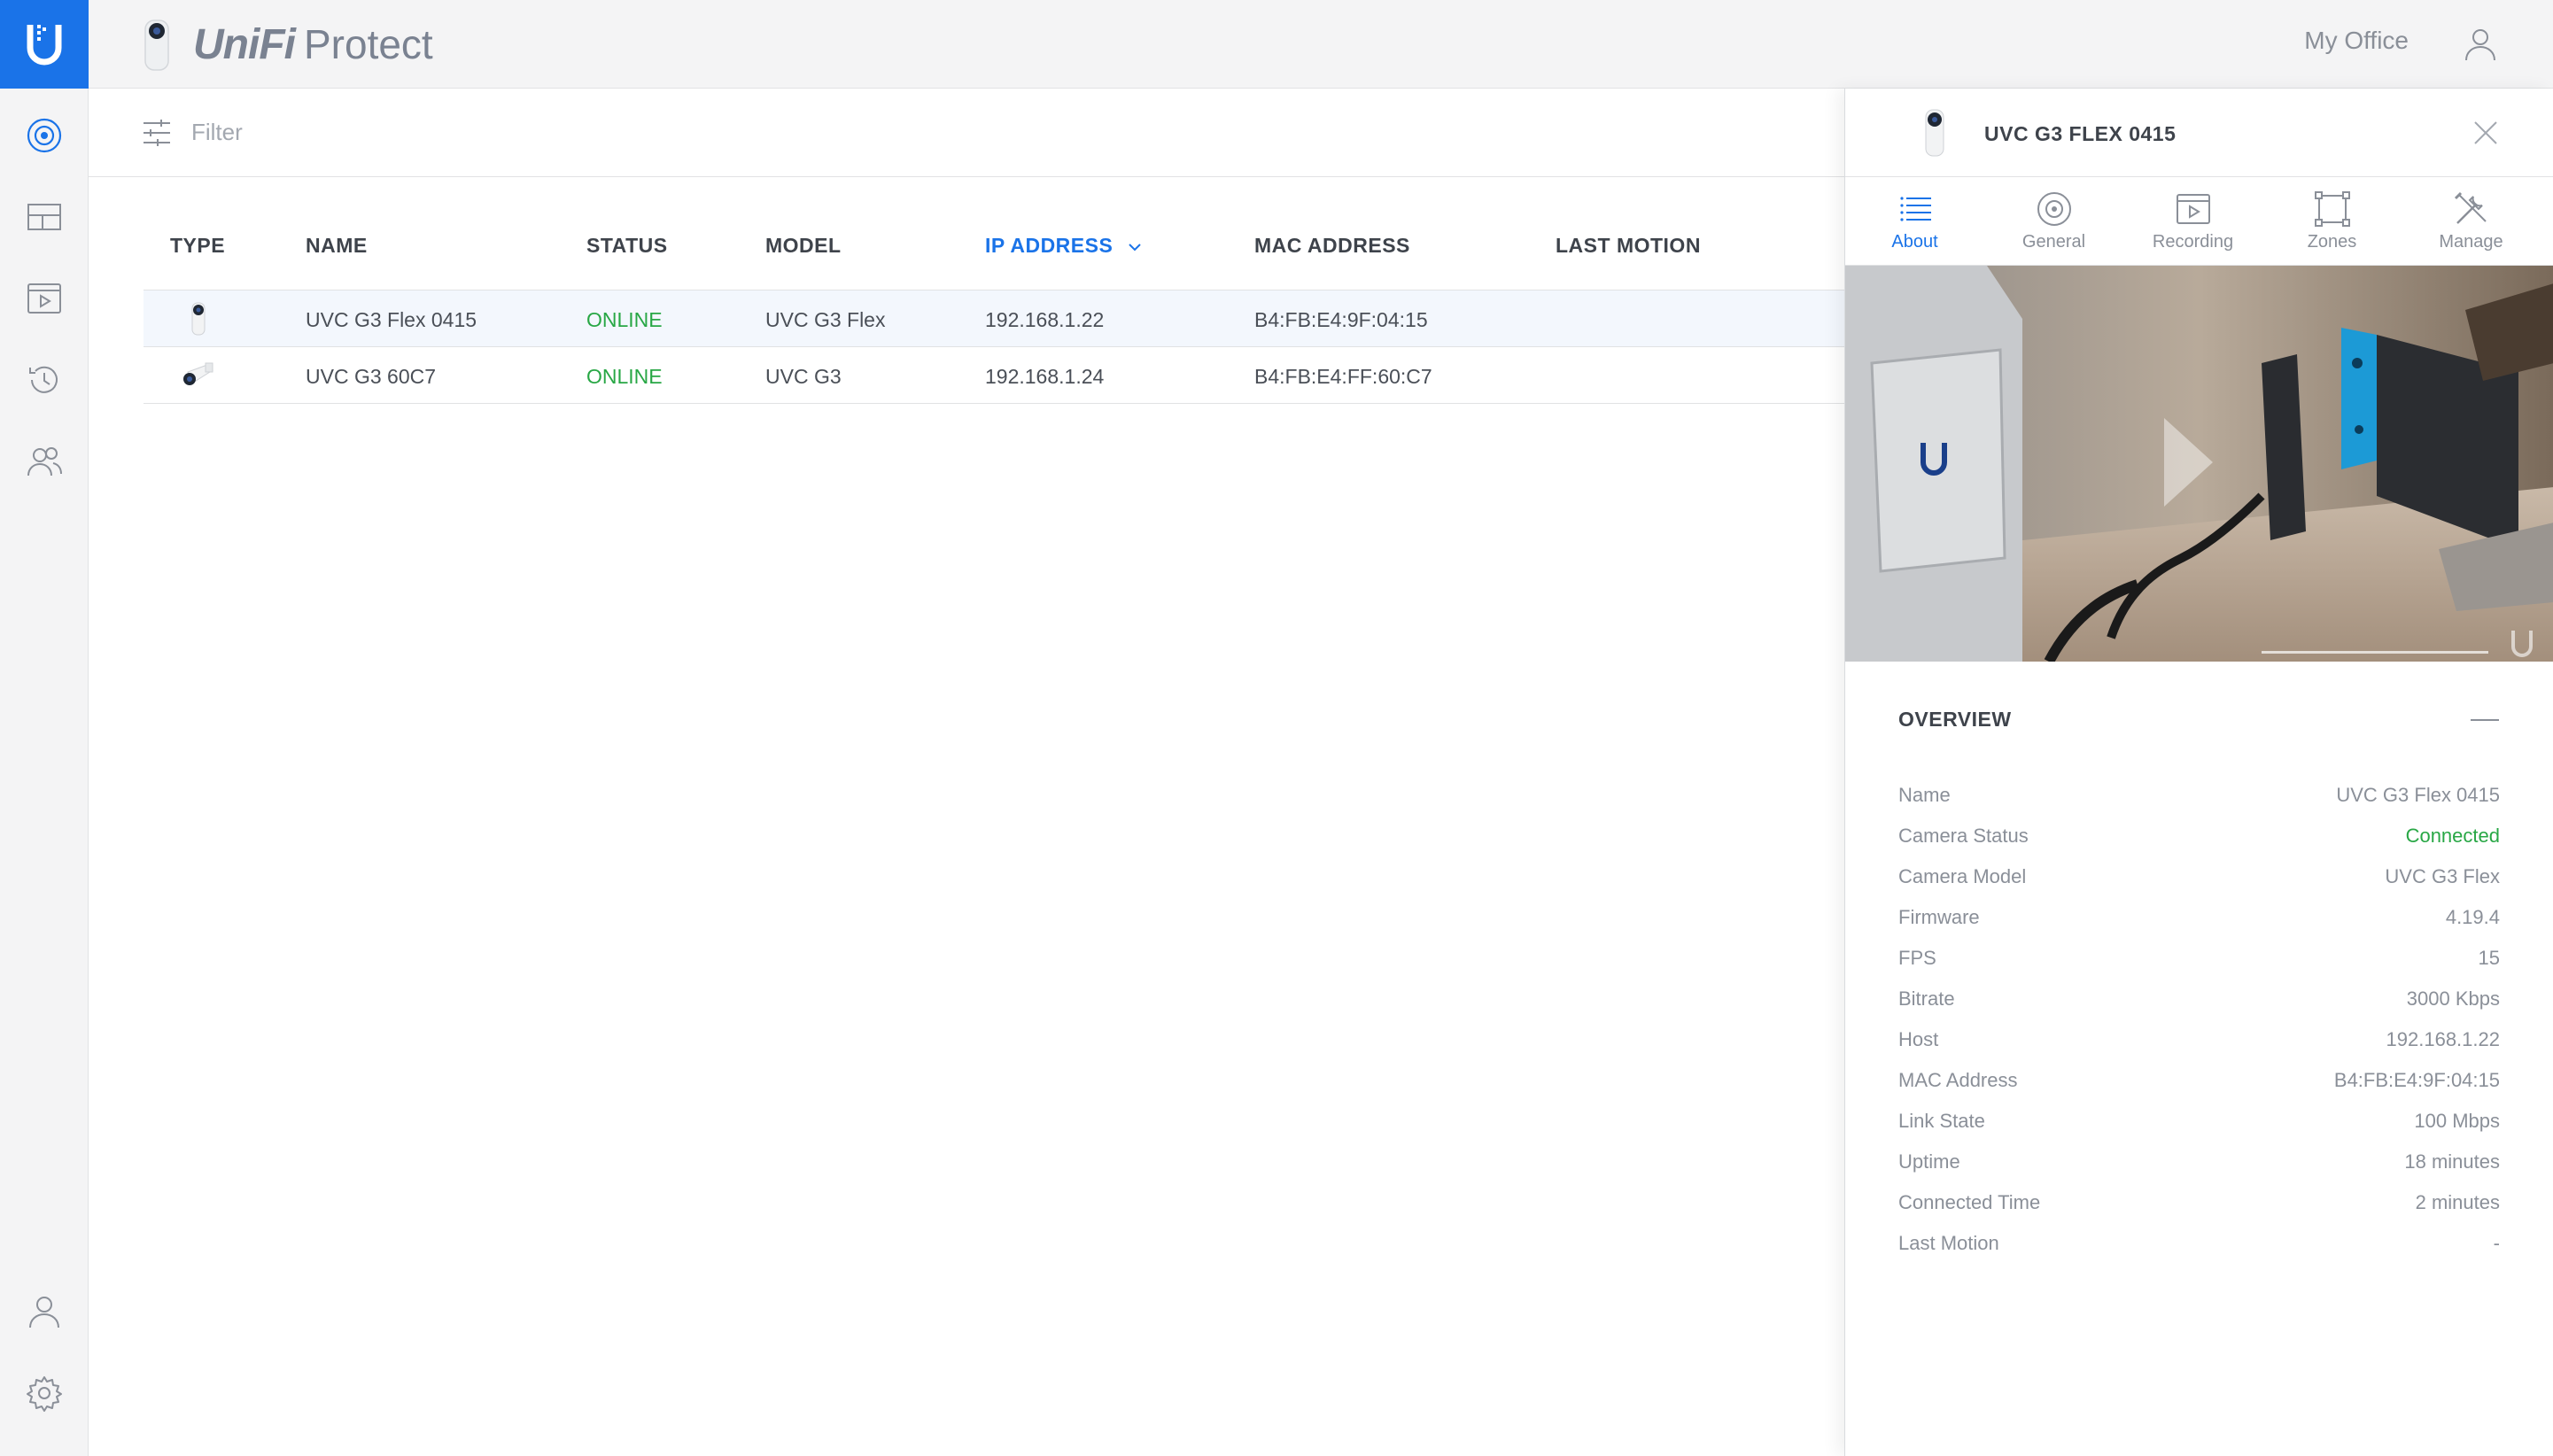 This screenshot has height=1456, width=2553. Describe the element at coordinates (371, 376) in the screenshot. I see `cell-name: UVC G3 60C7` at that location.